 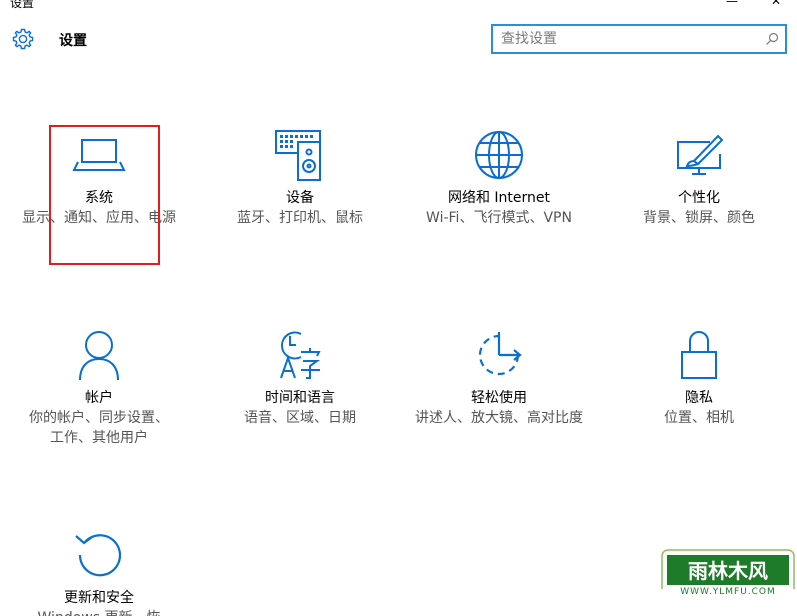 What do you see at coordinates (99, 388) in the screenshot?
I see `tile-accounts: 帐户 你的帐户、同步设置、工作、其他用户` at bounding box center [99, 388].